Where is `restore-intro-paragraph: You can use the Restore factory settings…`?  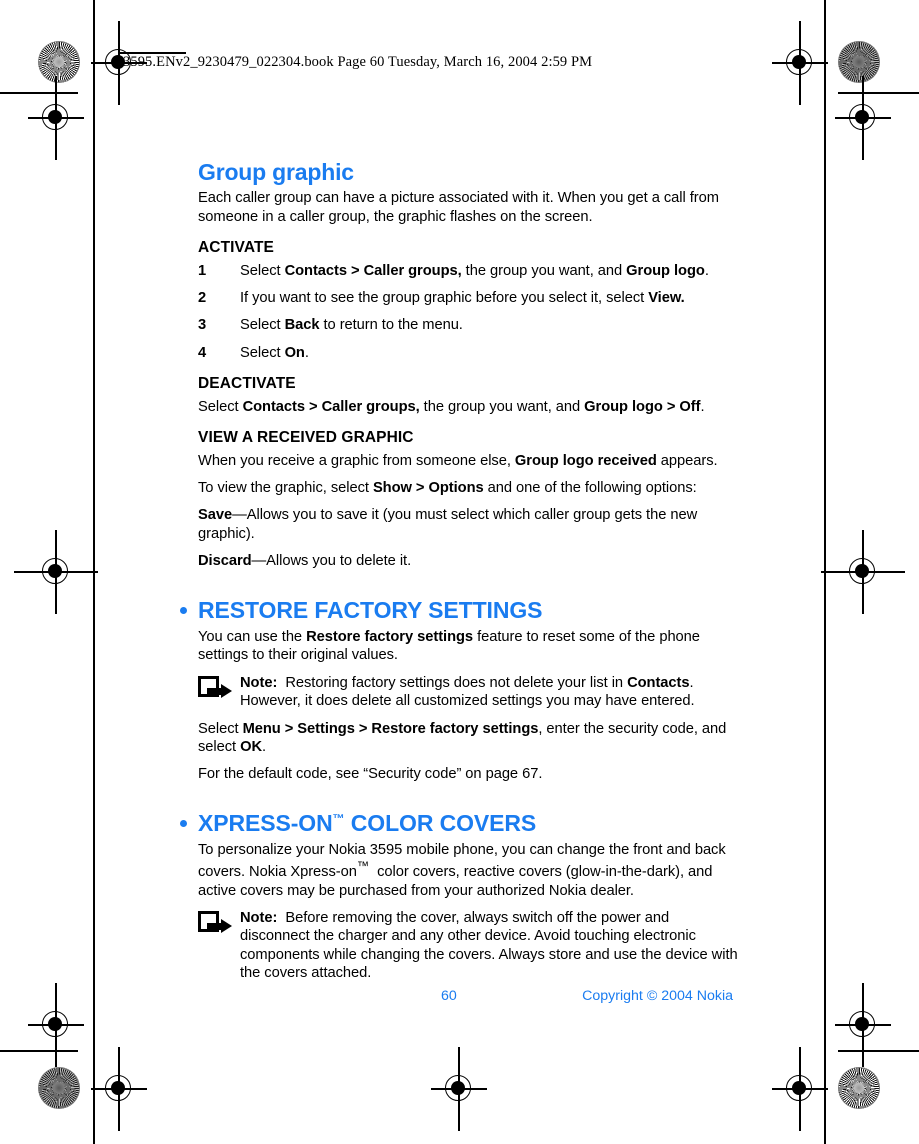
restore-intro-paragraph: You can use the Restore factory settings… is located at coordinates (449, 646).